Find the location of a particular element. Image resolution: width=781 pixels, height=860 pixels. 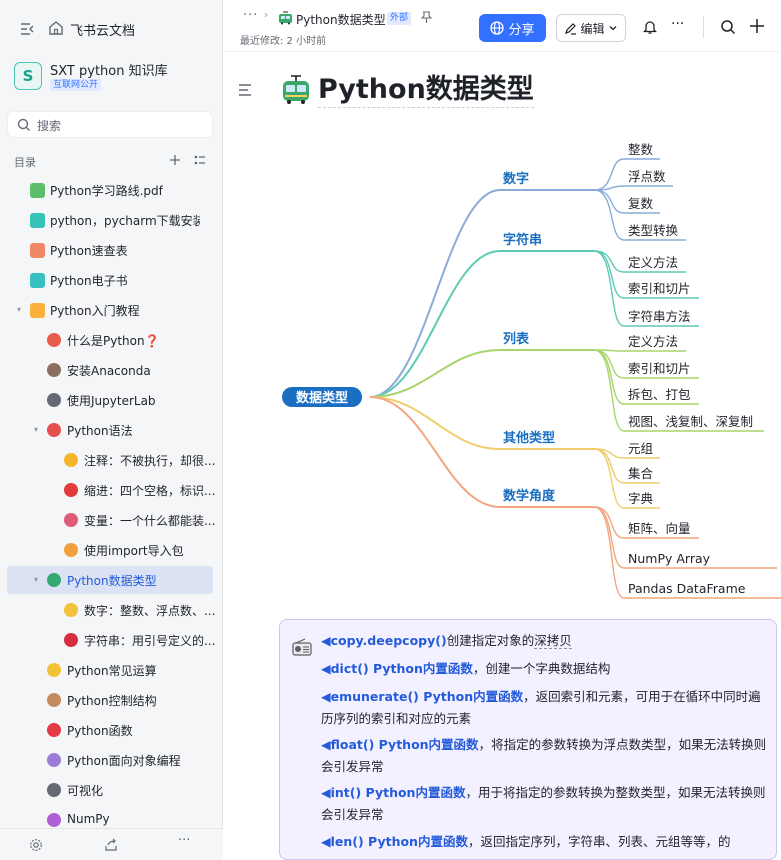

toc-header: 目录 is located at coordinates (114, 162).